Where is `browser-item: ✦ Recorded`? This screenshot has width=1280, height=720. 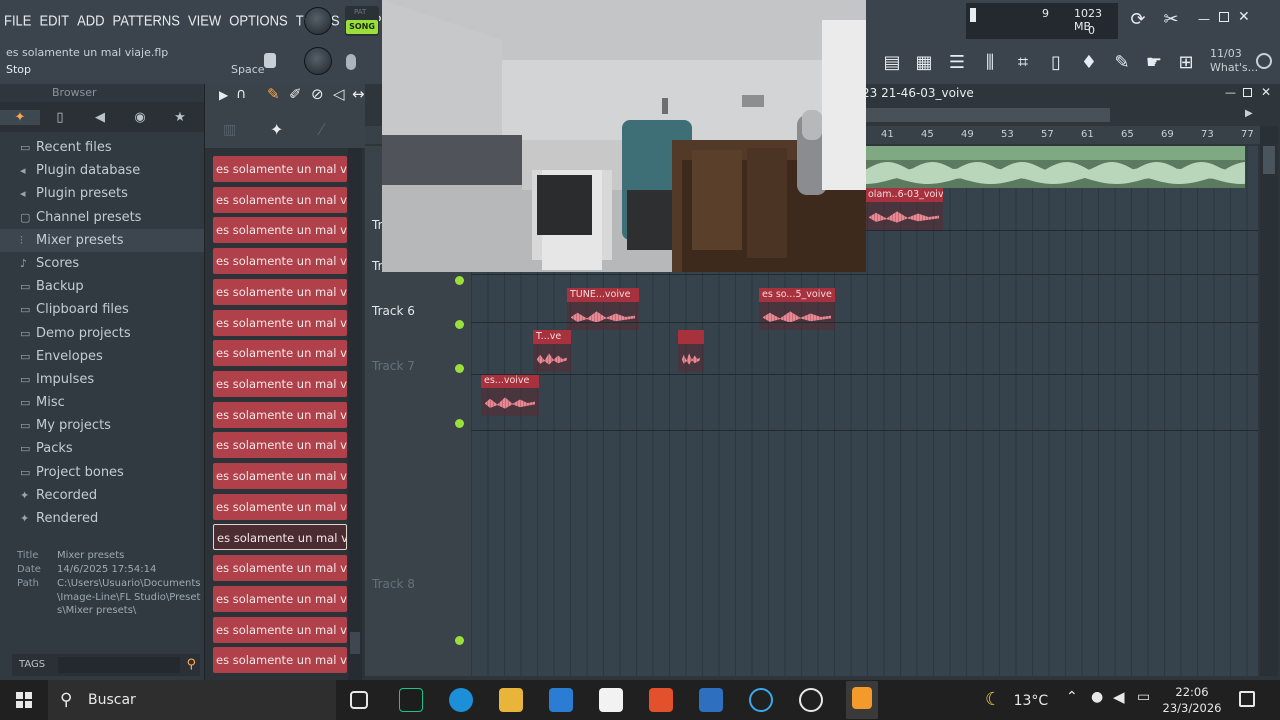
browser-item: ✦ Recorded is located at coordinates (102, 495).